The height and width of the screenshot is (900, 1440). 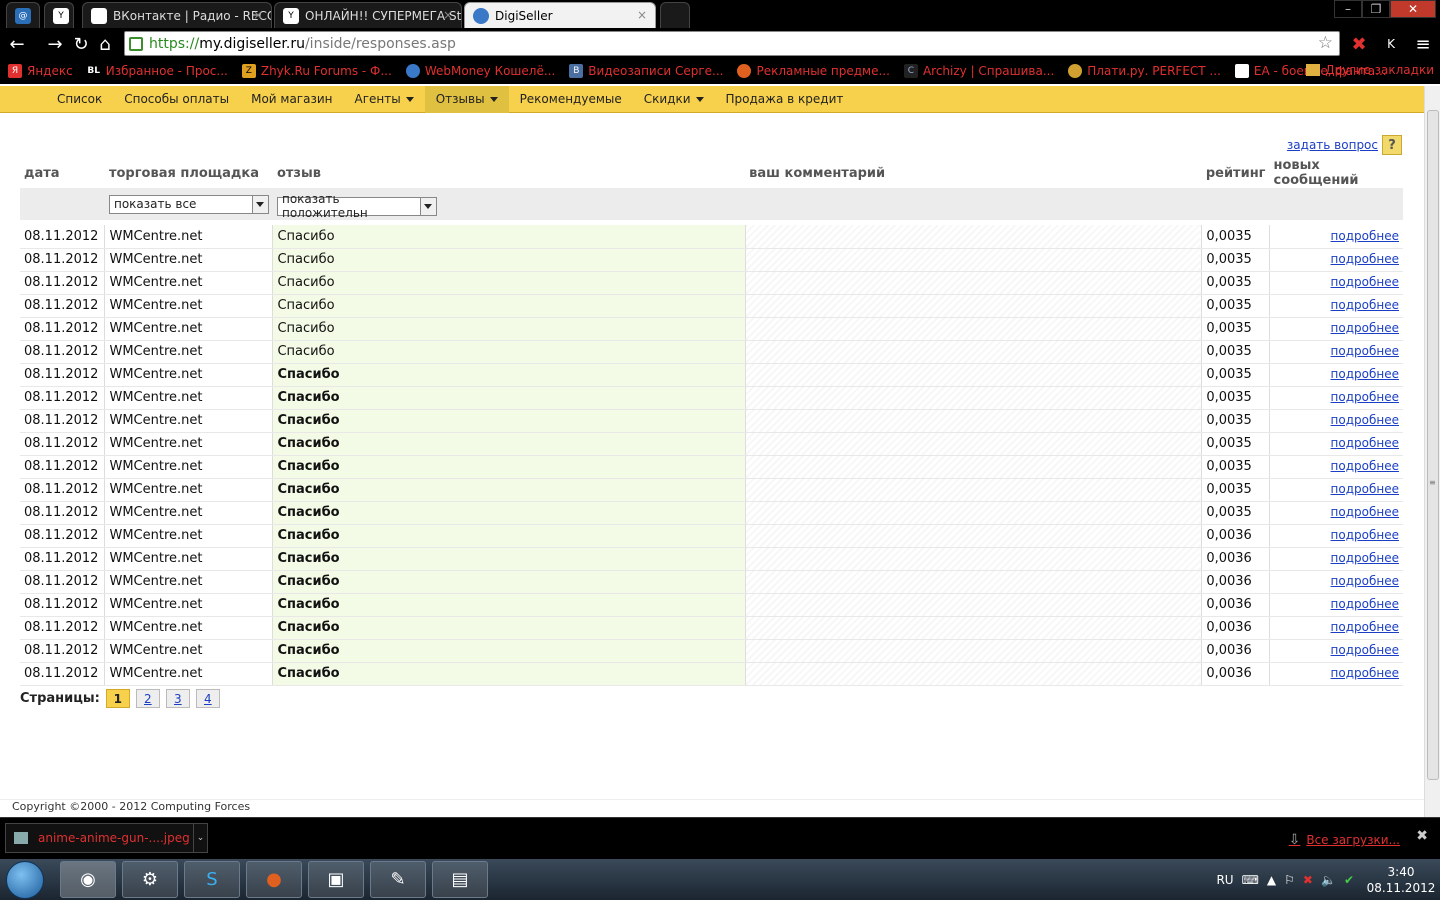 What do you see at coordinates (188, 204) in the screenshot?
I see `site-filter-select: показать все` at bounding box center [188, 204].